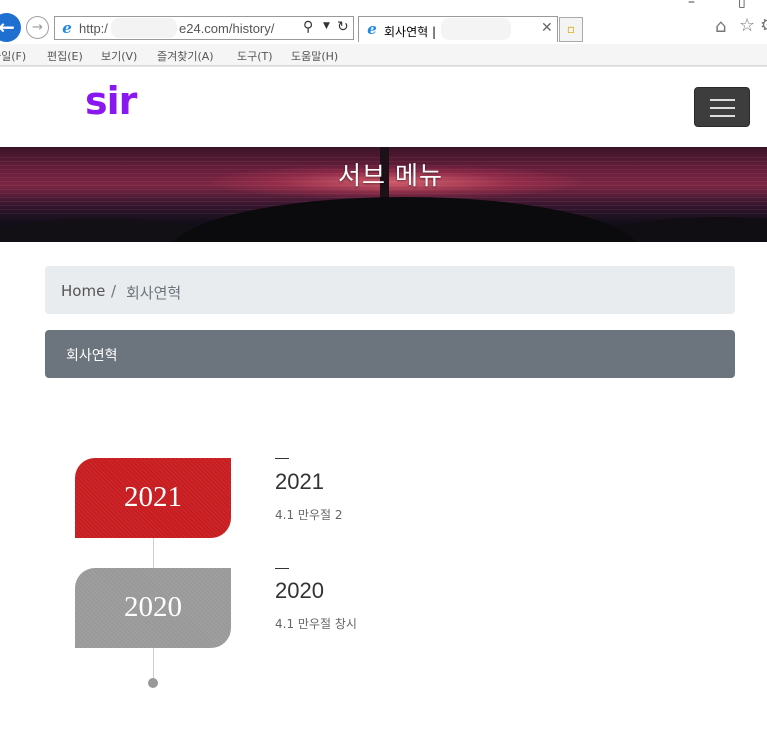 The height and width of the screenshot is (746, 767). What do you see at coordinates (720, 26) in the screenshot?
I see `home-icon: ⌂` at bounding box center [720, 26].